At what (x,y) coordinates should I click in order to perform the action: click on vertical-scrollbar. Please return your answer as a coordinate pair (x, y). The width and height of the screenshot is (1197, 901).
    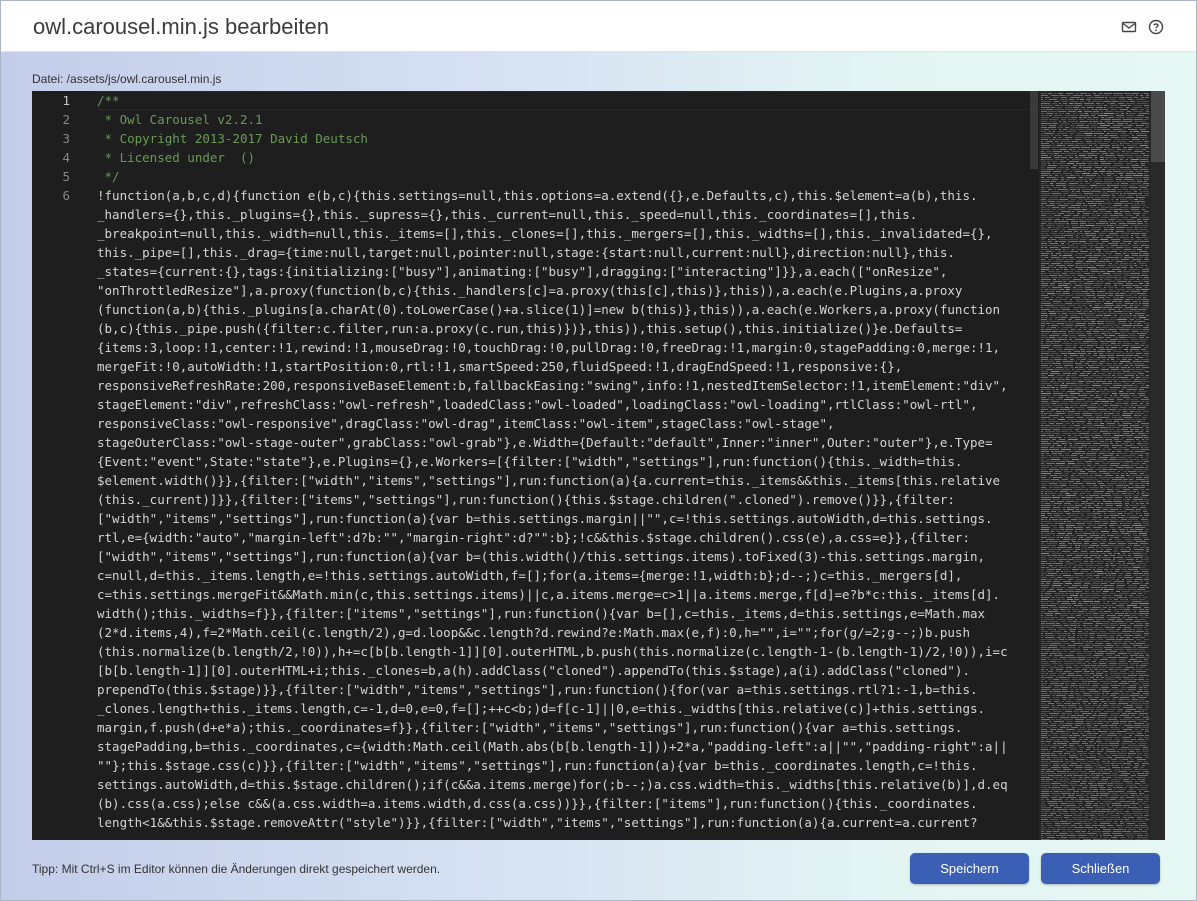
    Looking at the image, I should click on (1034, 130).